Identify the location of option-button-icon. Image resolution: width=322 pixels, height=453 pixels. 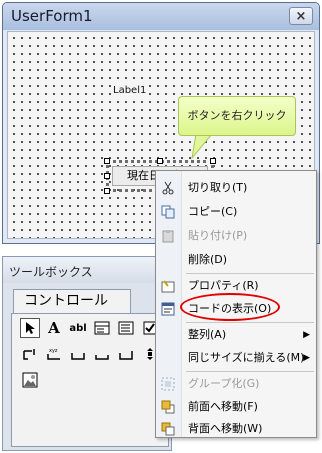
(29, 354).